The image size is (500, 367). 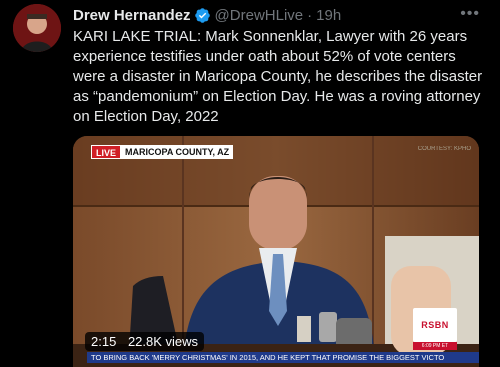 What do you see at coordinates (435, 346) in the screenshot?
I see `network-time: 6:09 PM ET` at bounding box center [435, 346].